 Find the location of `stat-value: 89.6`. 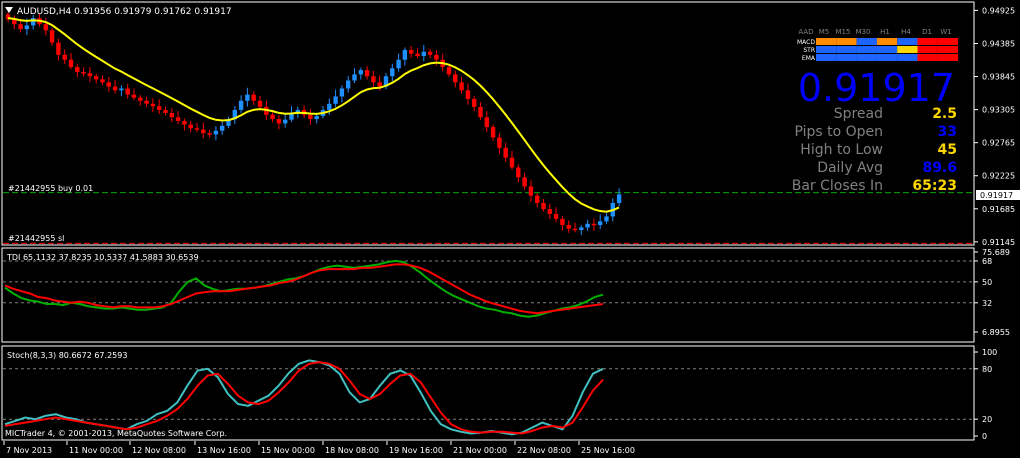

stat-value: 89.6 is located at coordinates (939, 168).